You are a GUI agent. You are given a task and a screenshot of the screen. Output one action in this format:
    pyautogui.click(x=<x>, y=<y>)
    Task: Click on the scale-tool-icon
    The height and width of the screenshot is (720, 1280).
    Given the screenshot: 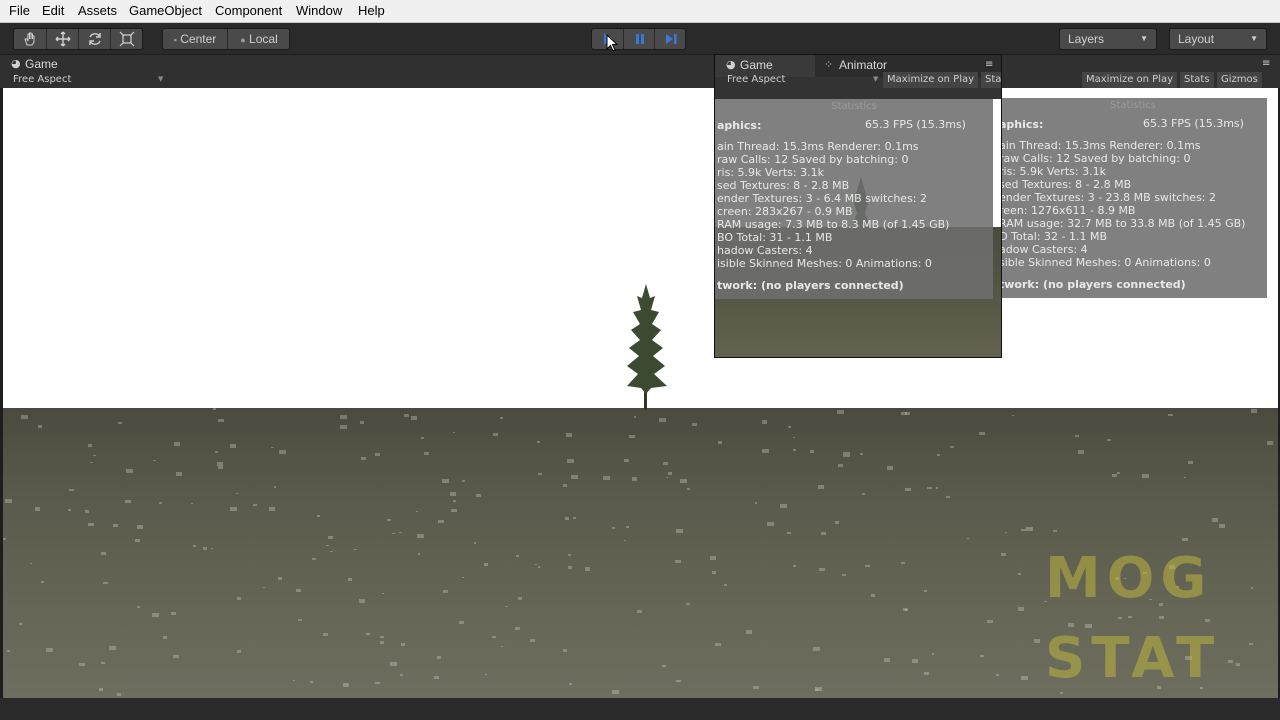 What is the action you would take?
    pyautogui.click(x=126, y=39)
    